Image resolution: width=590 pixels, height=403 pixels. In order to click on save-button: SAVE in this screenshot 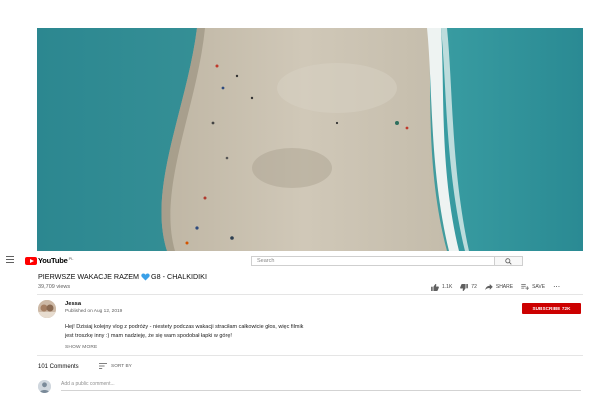, I will do `click(533, 287)`.